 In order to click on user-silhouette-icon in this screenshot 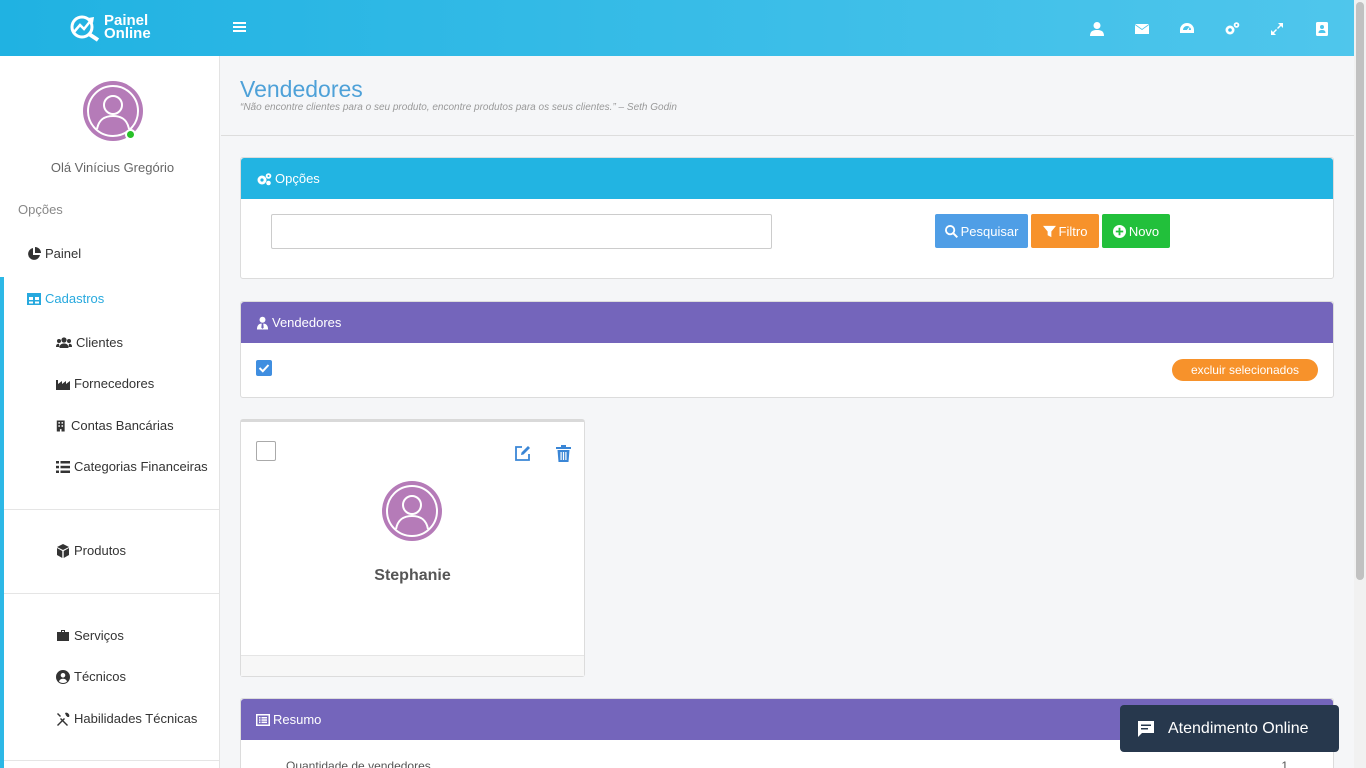, I will do `click(412, 511)`.